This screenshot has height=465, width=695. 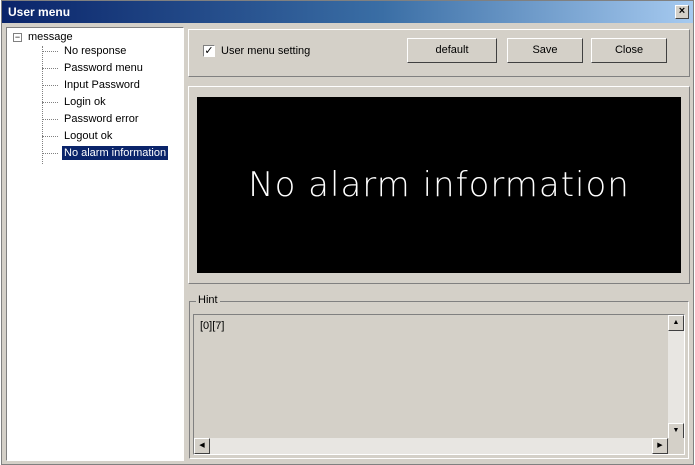 What do you see at coordinates (105, 51) in the screenshot?
I see `tree-item-no-response: No response` at bounding box center [105, 51].